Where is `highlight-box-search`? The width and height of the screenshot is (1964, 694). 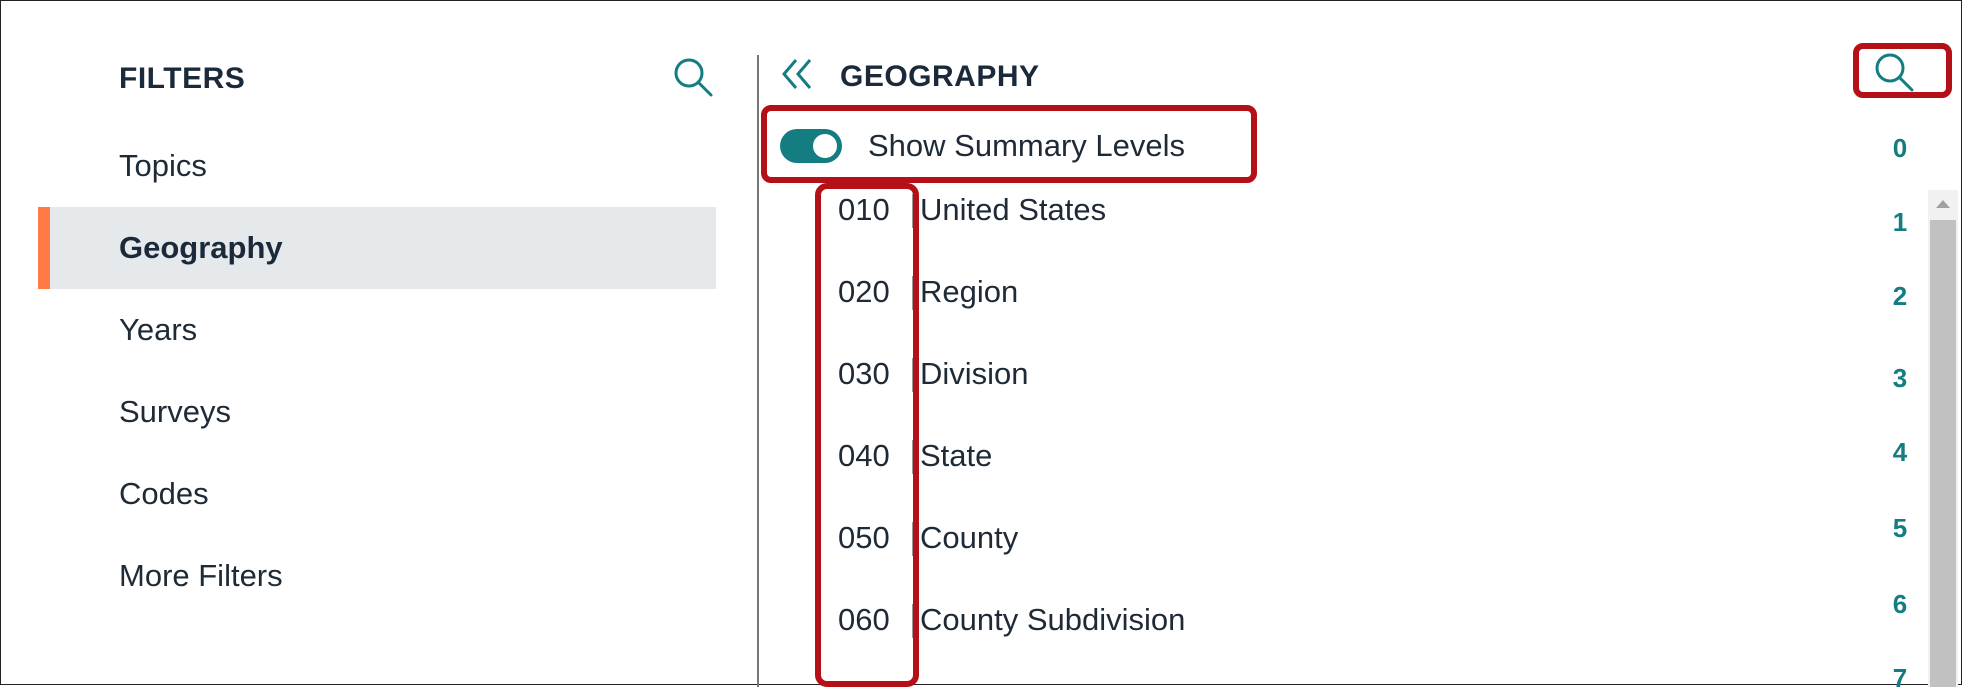
highlight-box-search is located at coordinates (1902, 70).